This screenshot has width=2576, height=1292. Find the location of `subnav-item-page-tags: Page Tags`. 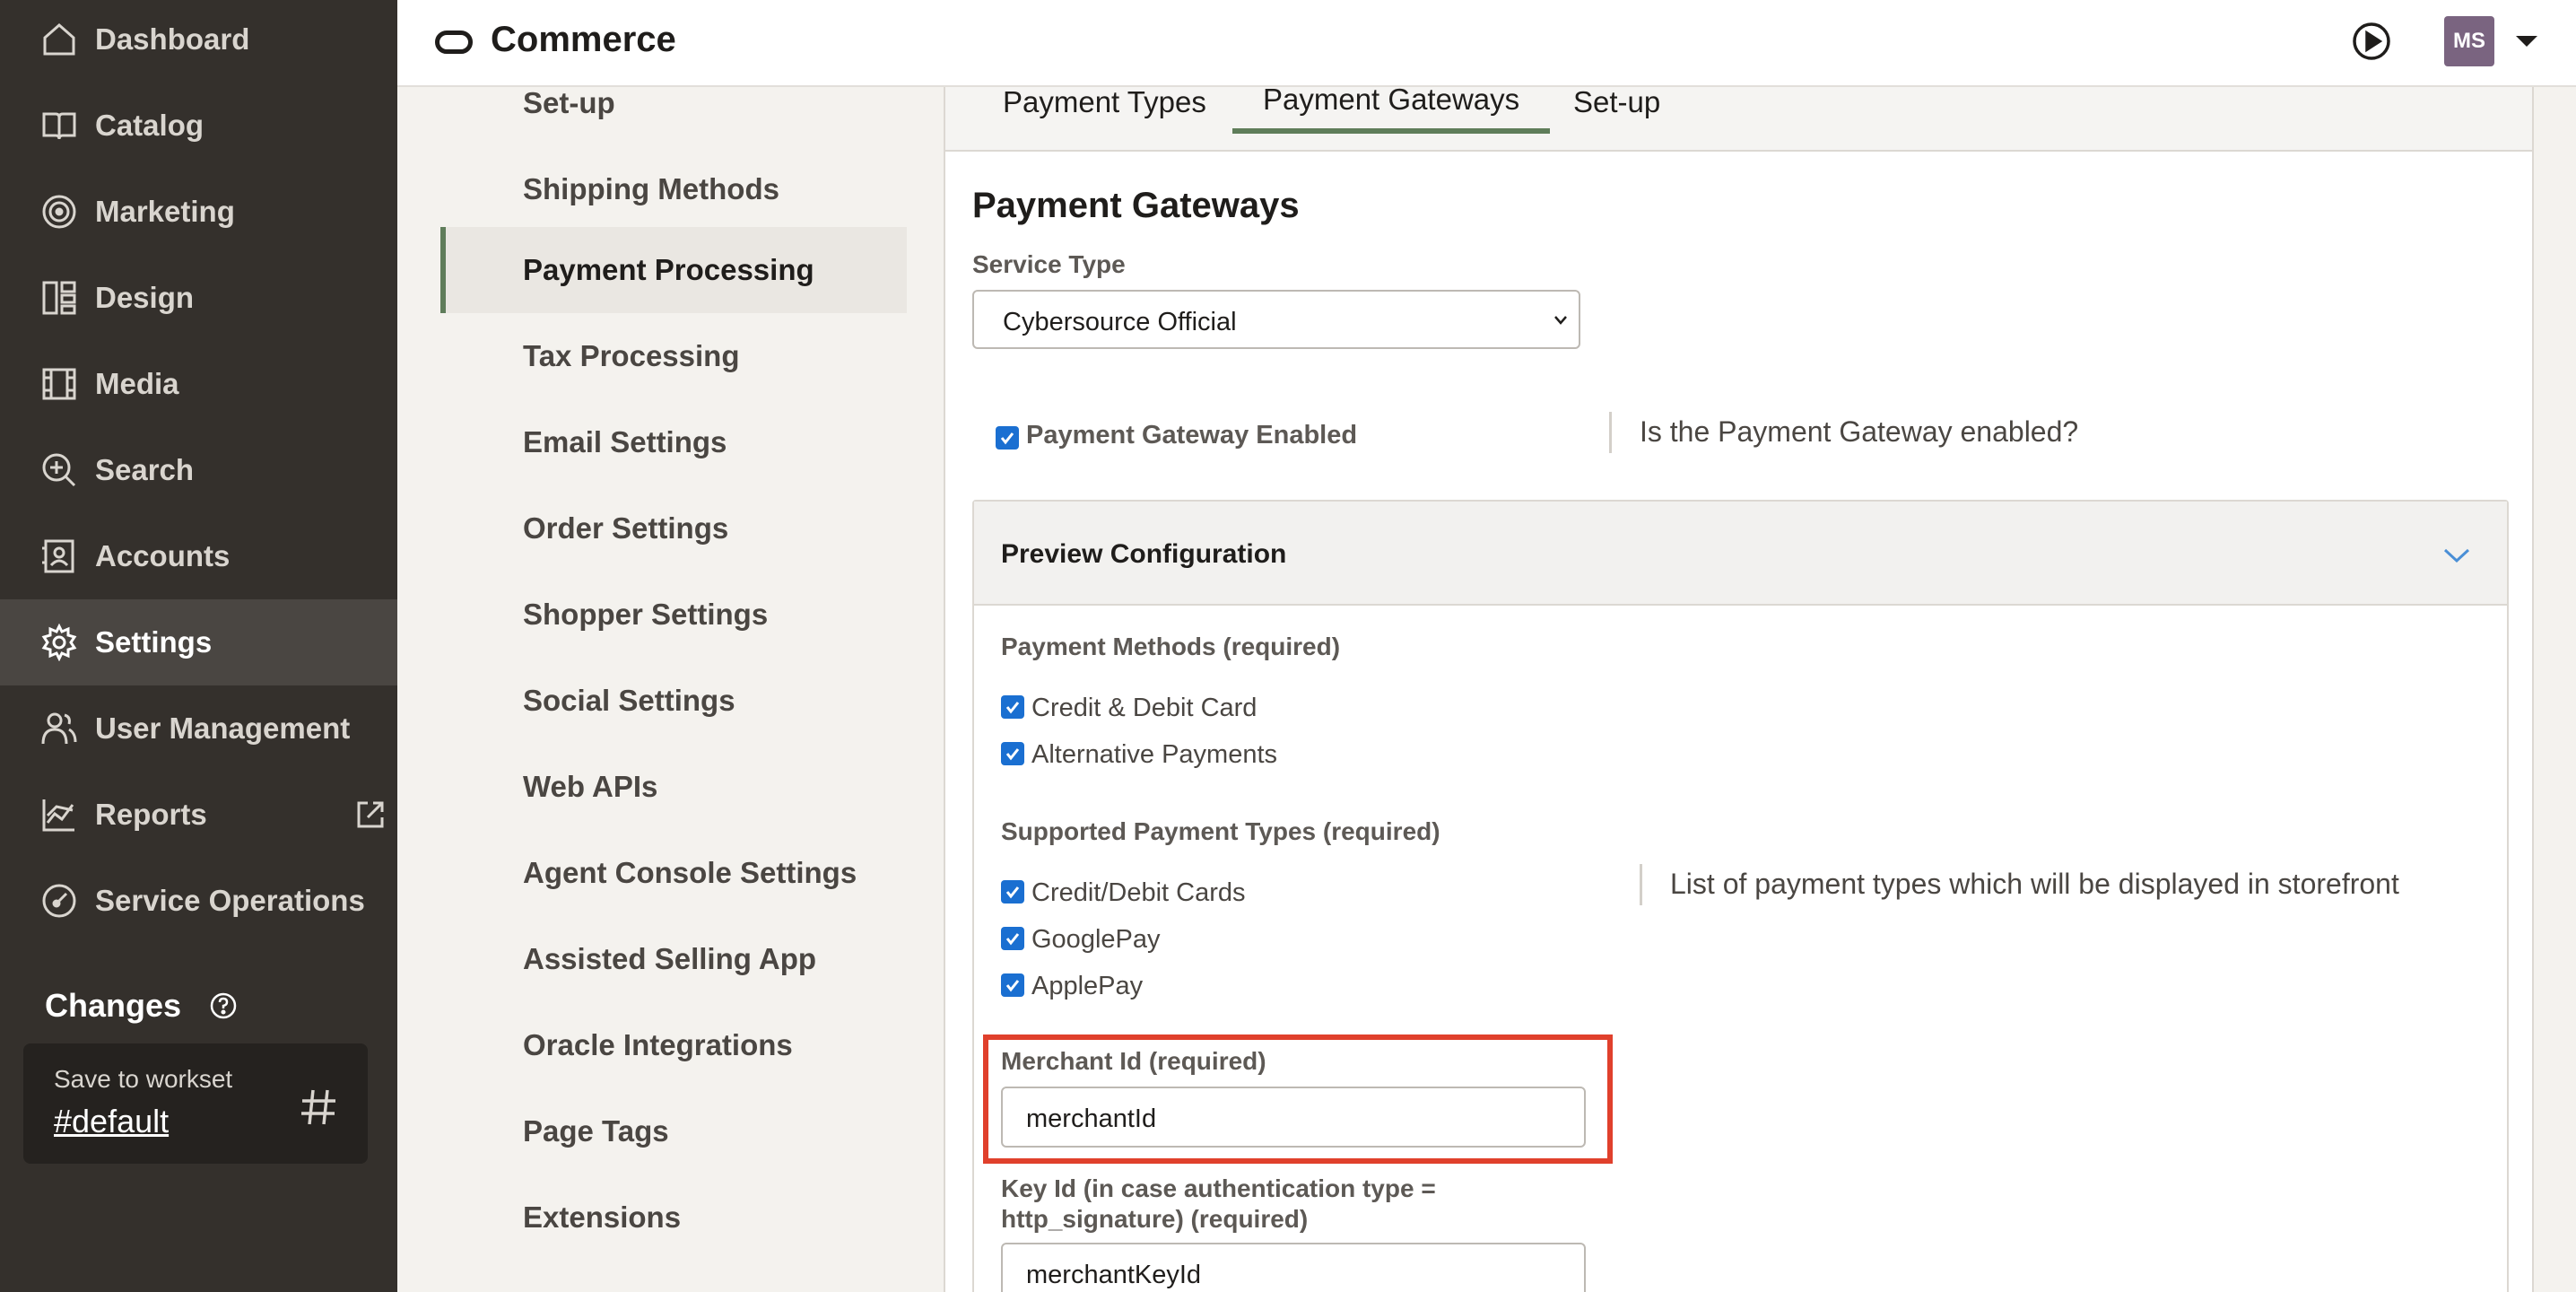

subnav-item-page-tags: Page Tags is located at coordinates (673, 1131).